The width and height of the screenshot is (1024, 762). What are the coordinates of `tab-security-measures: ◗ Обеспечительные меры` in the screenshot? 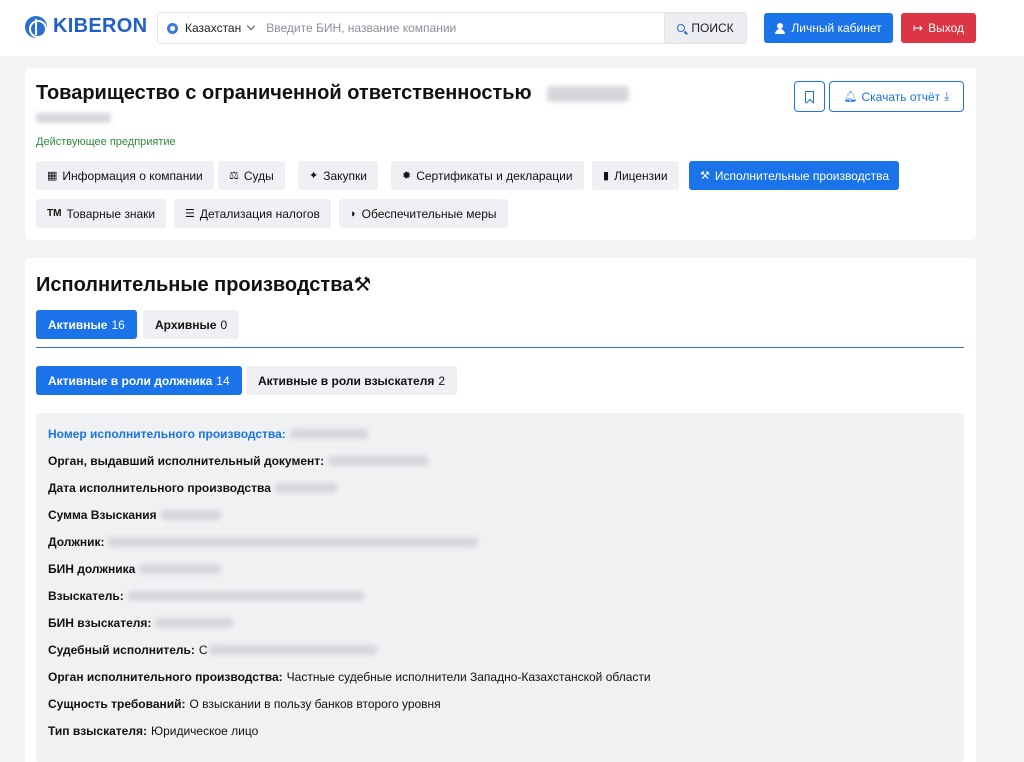 It's located at (423, 213).